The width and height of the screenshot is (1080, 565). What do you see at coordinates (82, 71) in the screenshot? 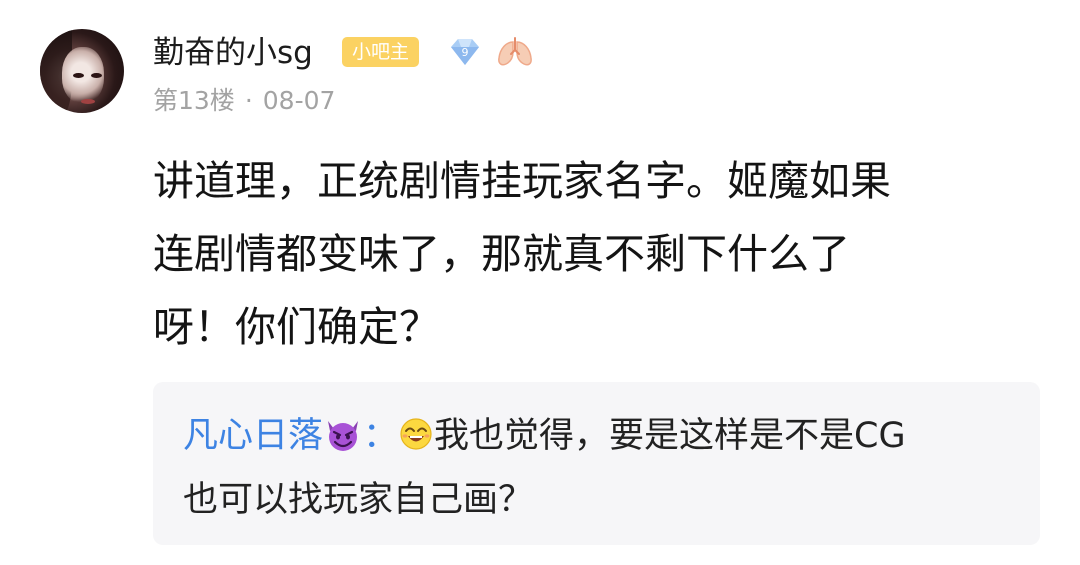
I see `user-avatar` at bounding box center [82, 71].